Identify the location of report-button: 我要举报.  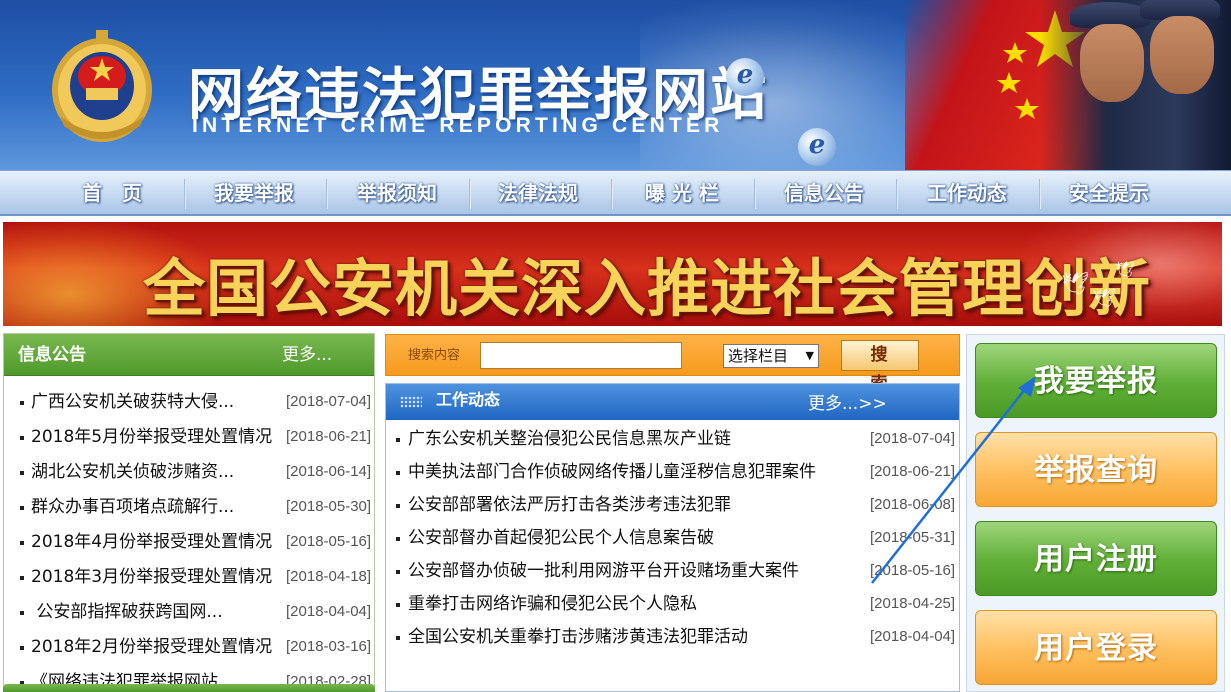
(1096, 380).